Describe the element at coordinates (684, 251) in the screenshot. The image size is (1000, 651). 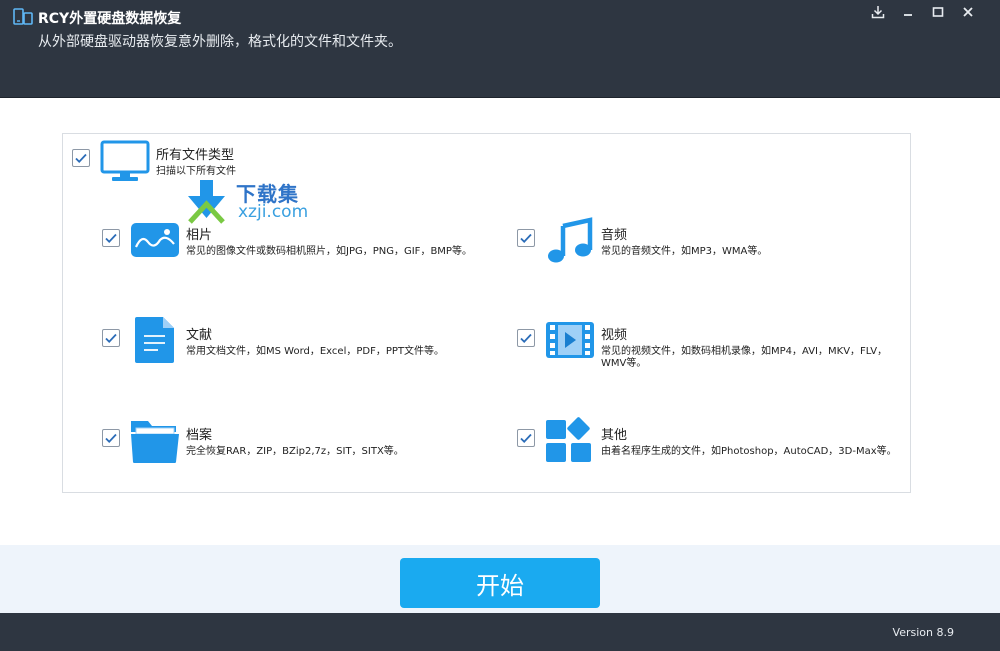
I see `audio-desc: 常见的音频文件，如MP3，WMA等。` at that location.